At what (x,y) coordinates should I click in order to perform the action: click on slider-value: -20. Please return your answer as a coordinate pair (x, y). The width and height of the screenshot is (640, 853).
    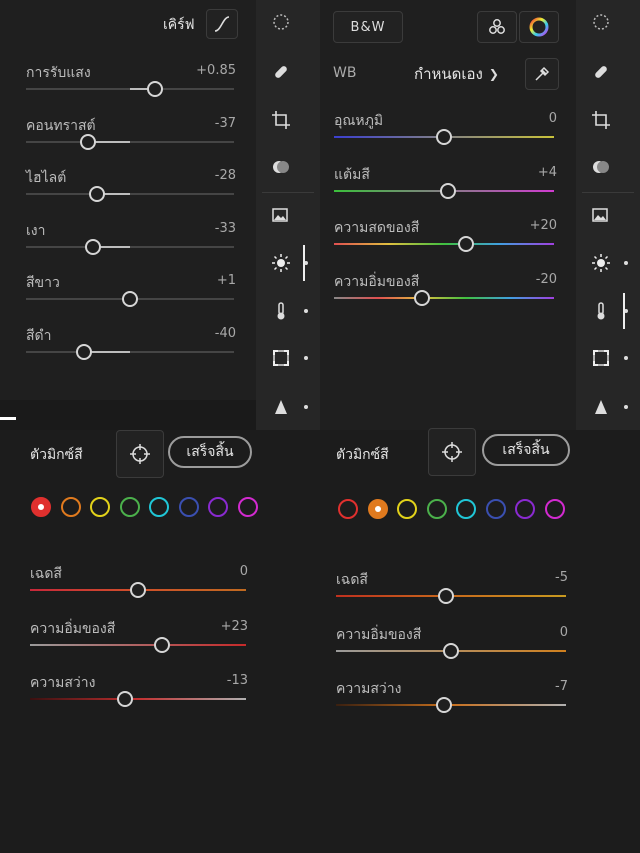
    Looking at the image, I should click on (546, 279).